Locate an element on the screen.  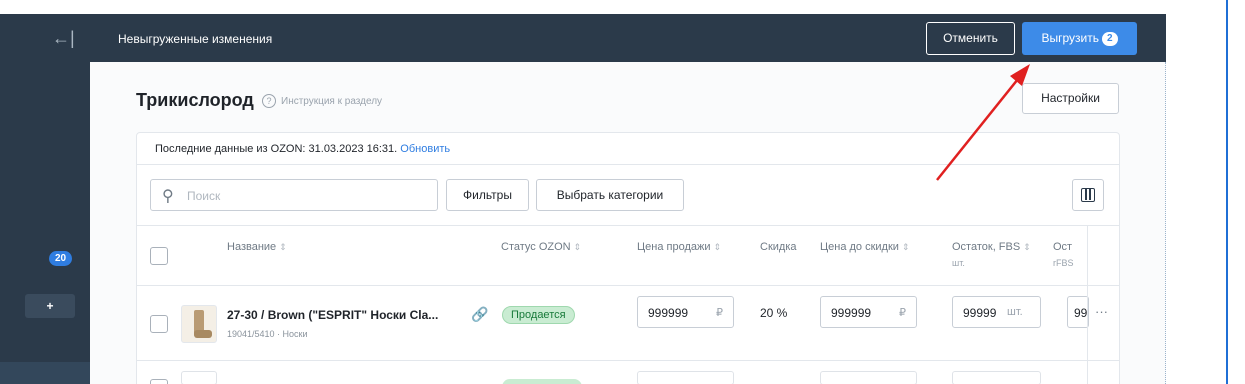
price-before-input: 999999 ₽ is located at coordinates (868, 312).